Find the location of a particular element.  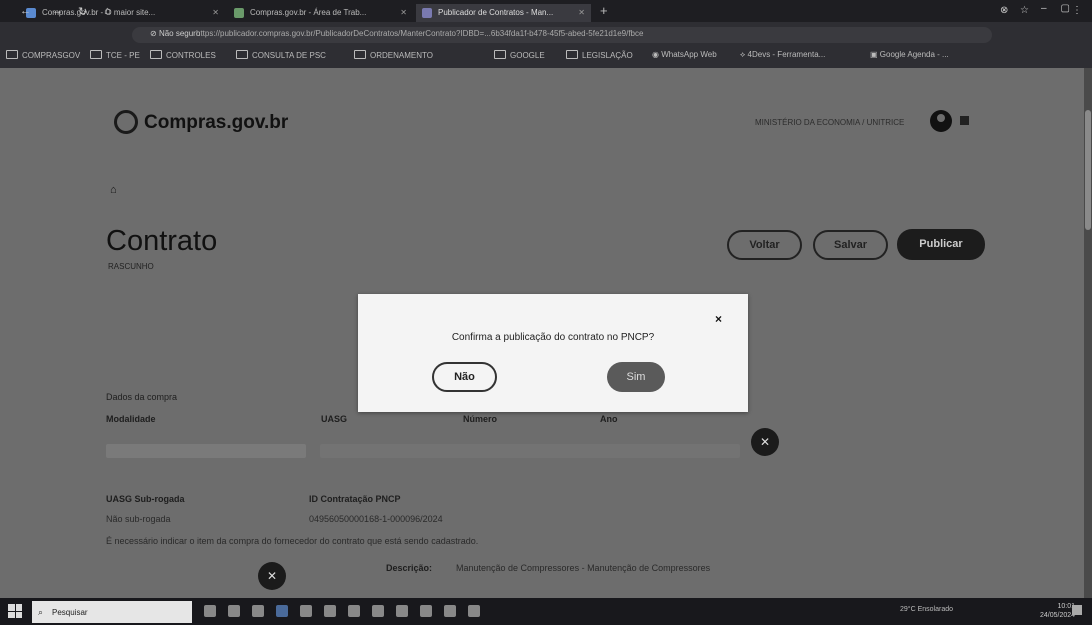

bookmark-ordenamento: ORDENAMENTO is located at coordinates (393, 55).